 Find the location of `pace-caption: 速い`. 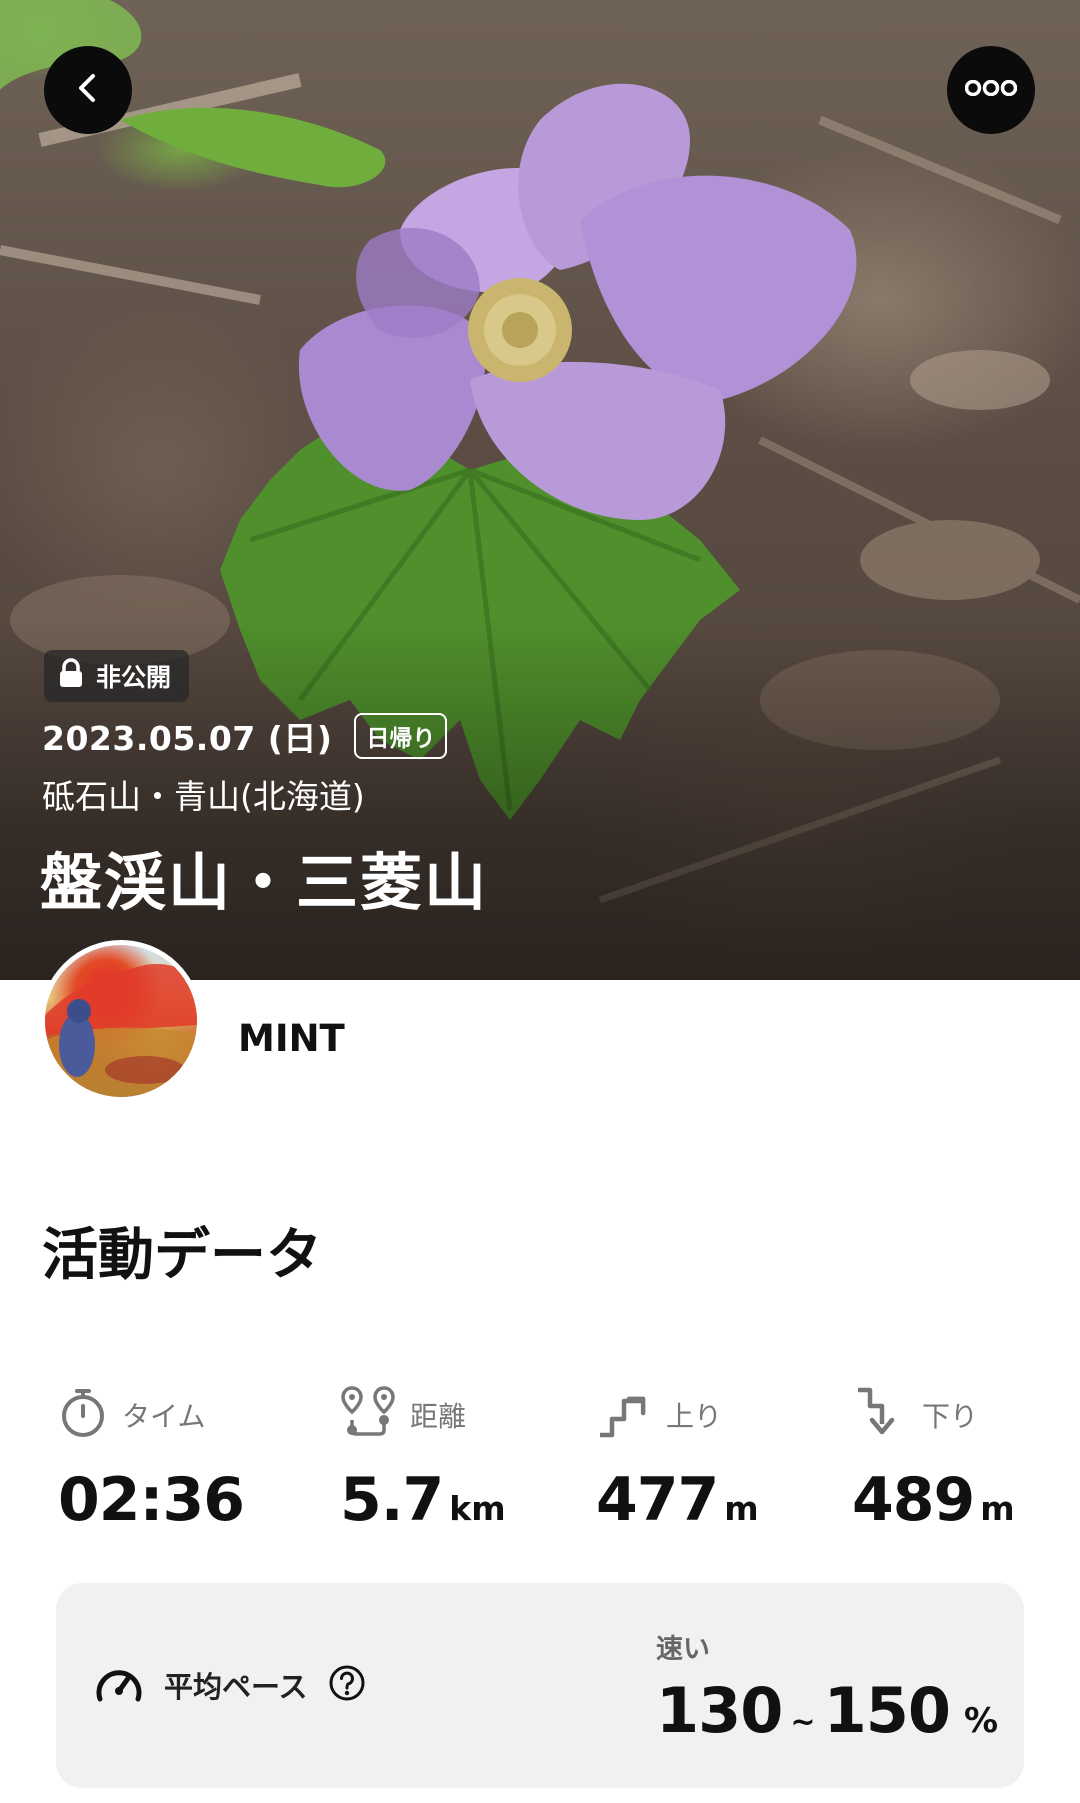

pace-caption: 速い is located at coordinates (683, 1649).